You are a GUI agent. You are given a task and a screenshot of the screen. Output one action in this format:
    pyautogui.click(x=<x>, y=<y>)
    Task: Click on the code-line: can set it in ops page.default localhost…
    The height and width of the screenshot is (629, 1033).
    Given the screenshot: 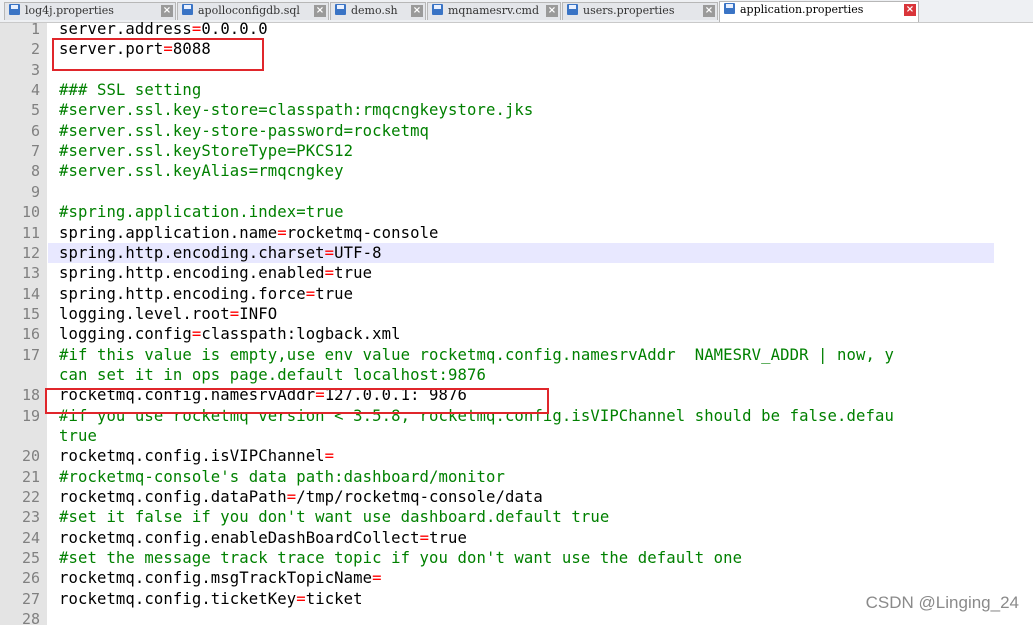 What is the action you would take?
    pyautogui.click(x=516, y=375)
    